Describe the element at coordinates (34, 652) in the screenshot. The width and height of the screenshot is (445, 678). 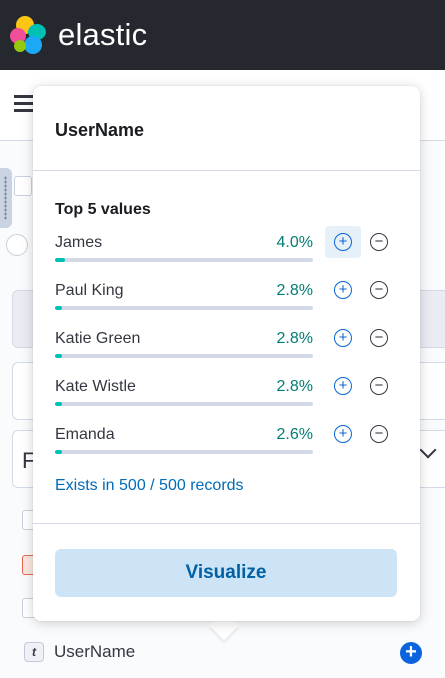
I see `string-type-icon: t` at that location.